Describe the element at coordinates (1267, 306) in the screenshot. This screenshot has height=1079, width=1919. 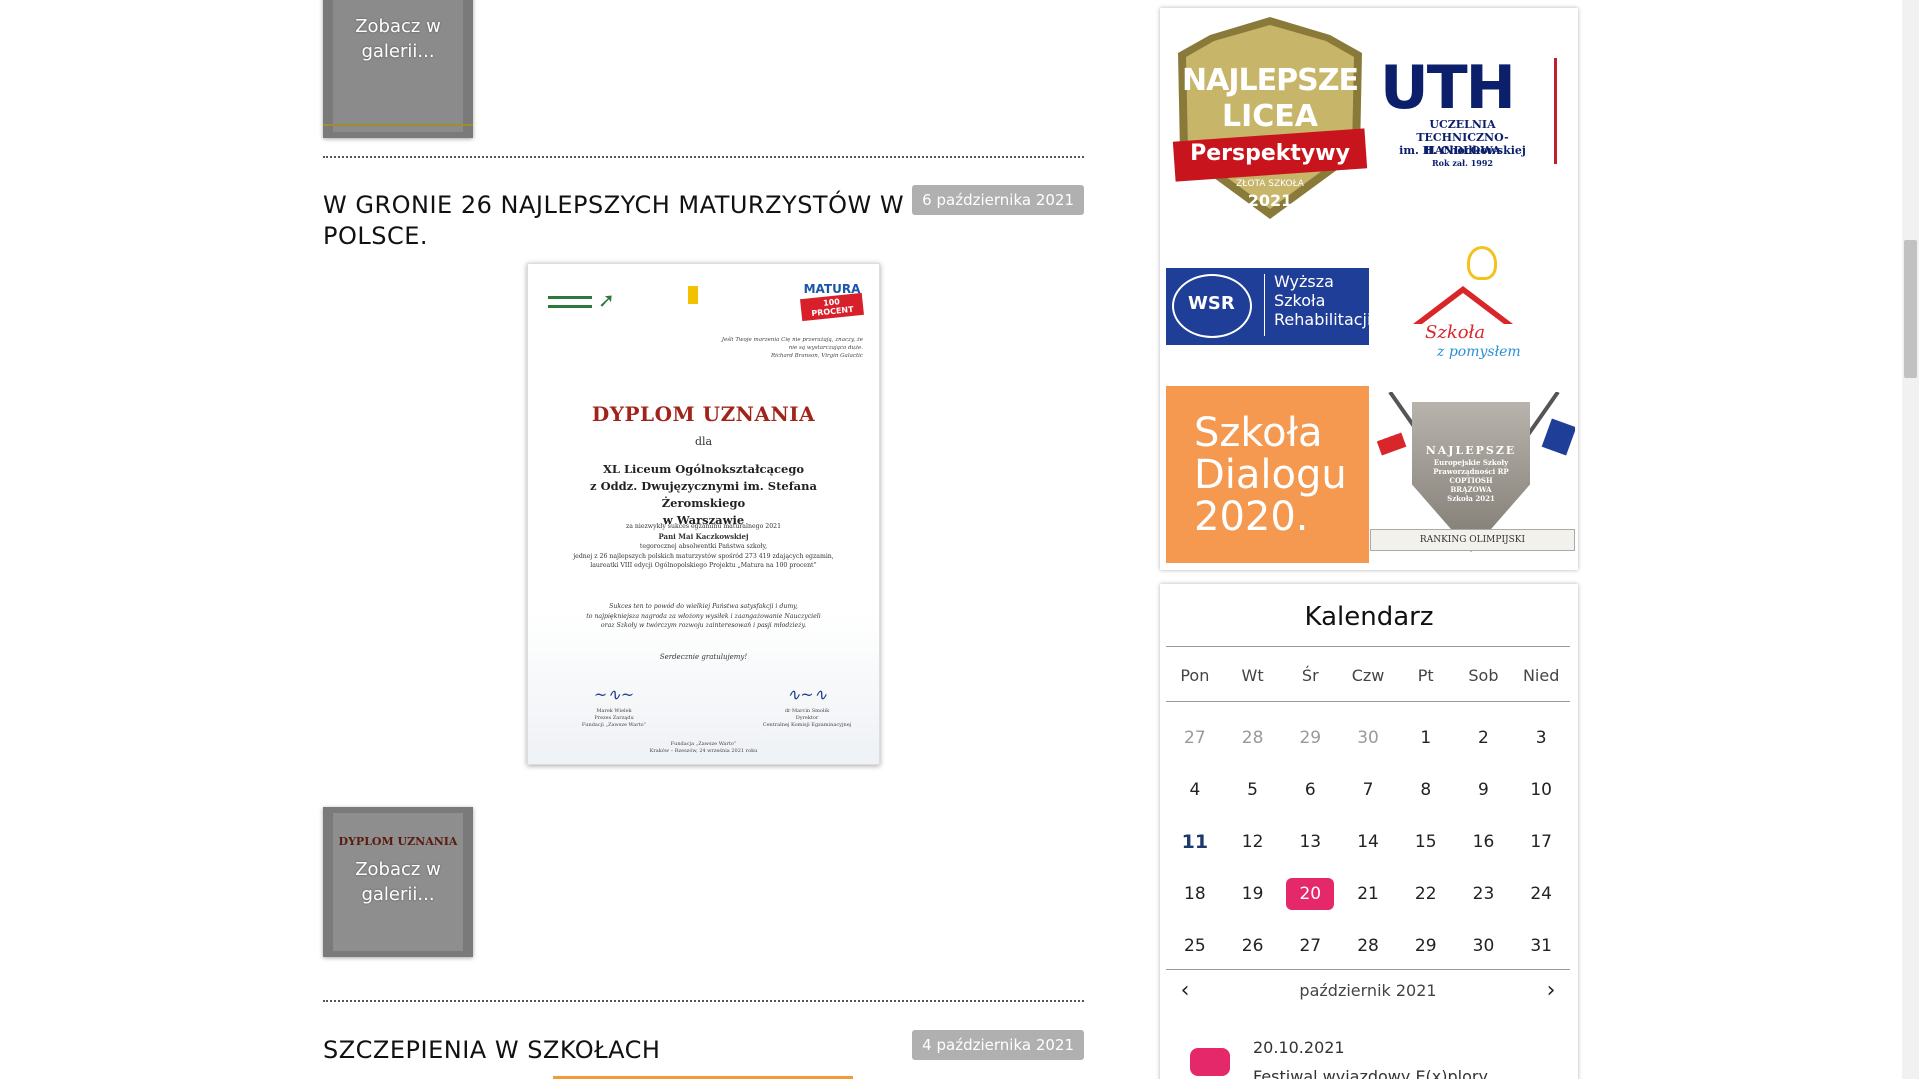
I see `wsr-logo: WSR Wyższa Szkoła Rehabilitacji` at that location.